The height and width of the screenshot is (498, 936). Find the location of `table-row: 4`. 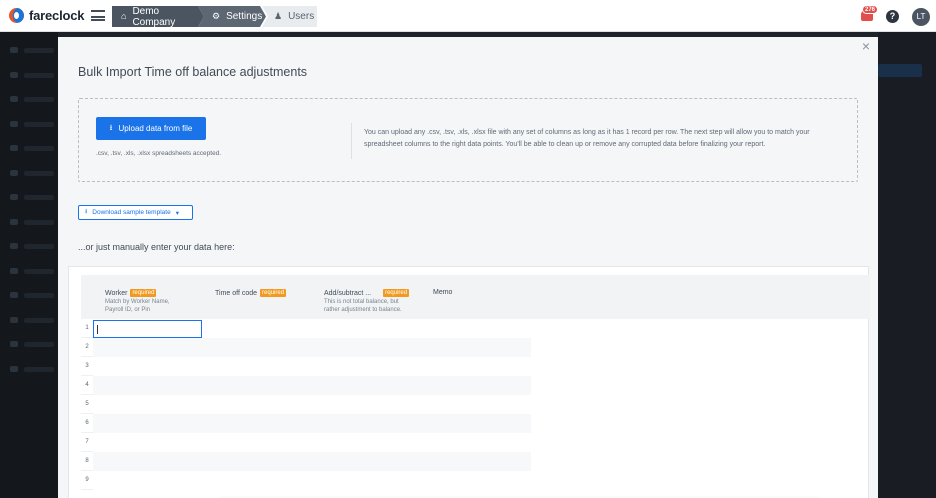

table-row: 4 is located at coordinates (306, 385).